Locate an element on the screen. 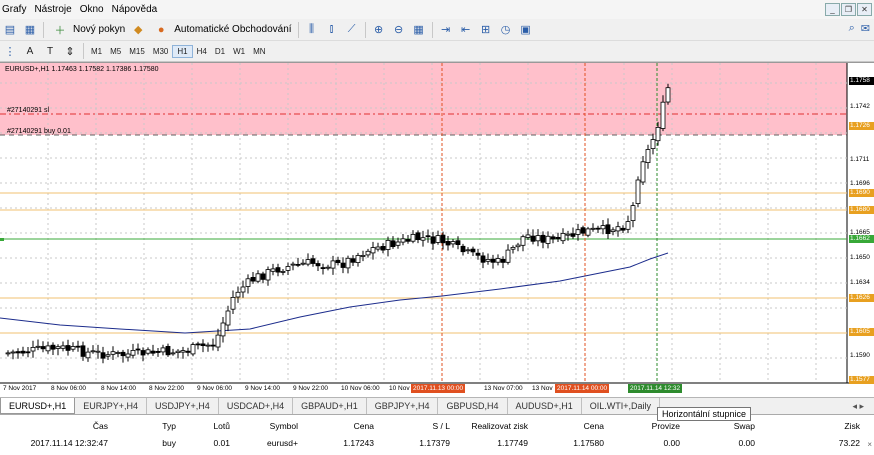 This screenshot has height=455, width=874. tab-usdjpy-h4: USDJPY+,H4 is located at coordinates (183, 406).